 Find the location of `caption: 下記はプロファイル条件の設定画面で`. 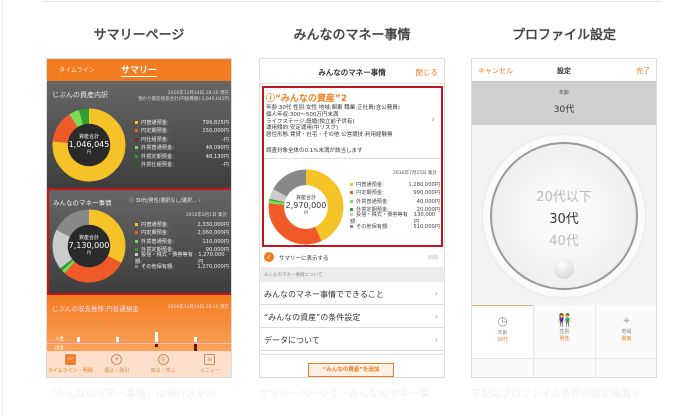

caption: 下記はプロファイル条件の設定画面で is located at coordinates (556, 394).